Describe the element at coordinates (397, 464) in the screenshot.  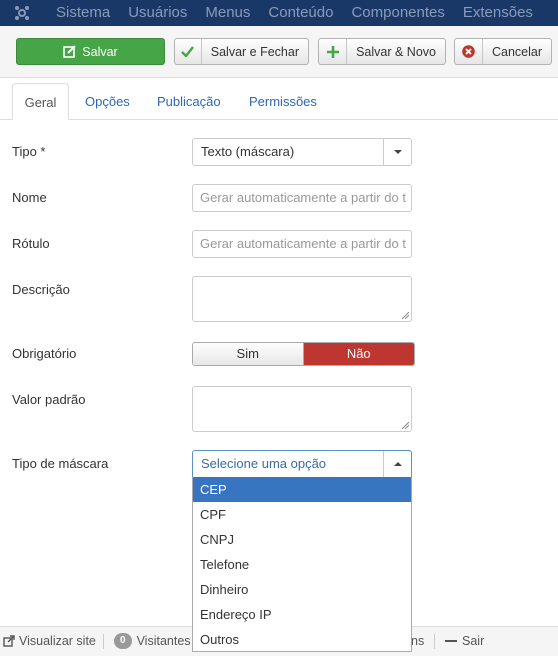
I see `chevron-up-icon` at that location.